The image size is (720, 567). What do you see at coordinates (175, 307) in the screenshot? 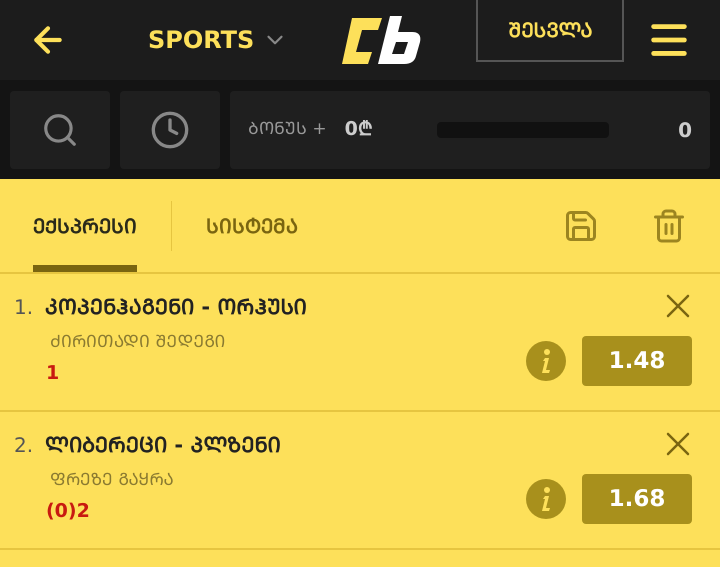
I see `match-title: ᲙᲝᲞᲔᲜᲰᲐᲒᲔᲜᲘ - ᲝᲠᲰᲣᲡᲘ` at bounding box center [175, 307].